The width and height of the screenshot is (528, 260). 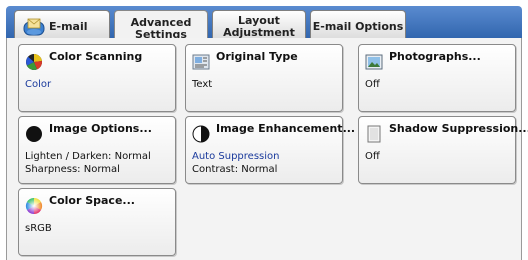 I want to click on color-wheel-icon, so click(x=34, y=62).